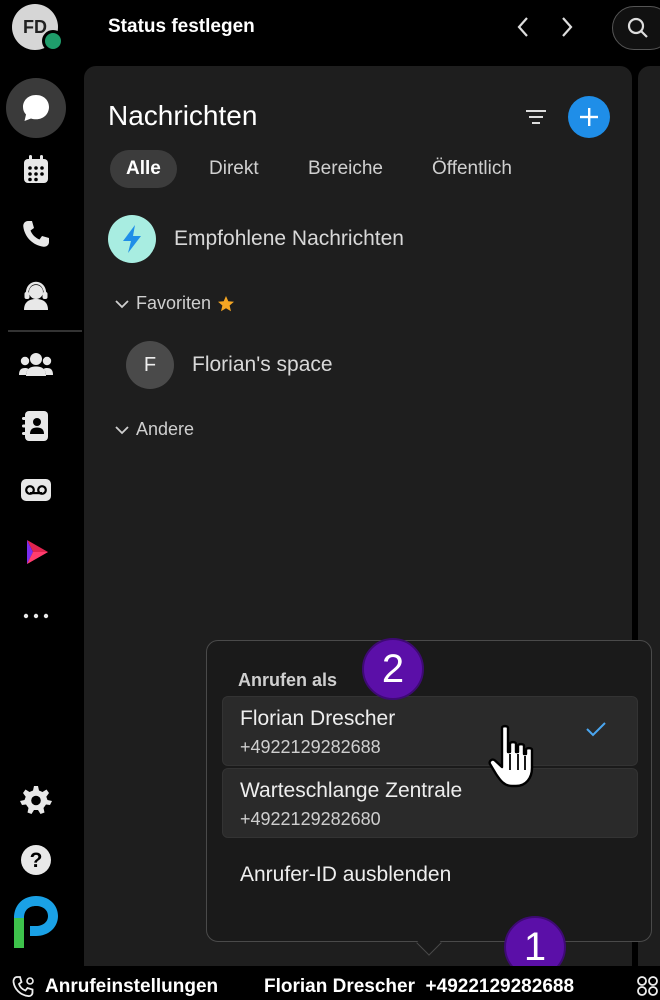 The width and height of the screenshot is (660, 1000). I want to click on contacts-icon, so click(36, 426).